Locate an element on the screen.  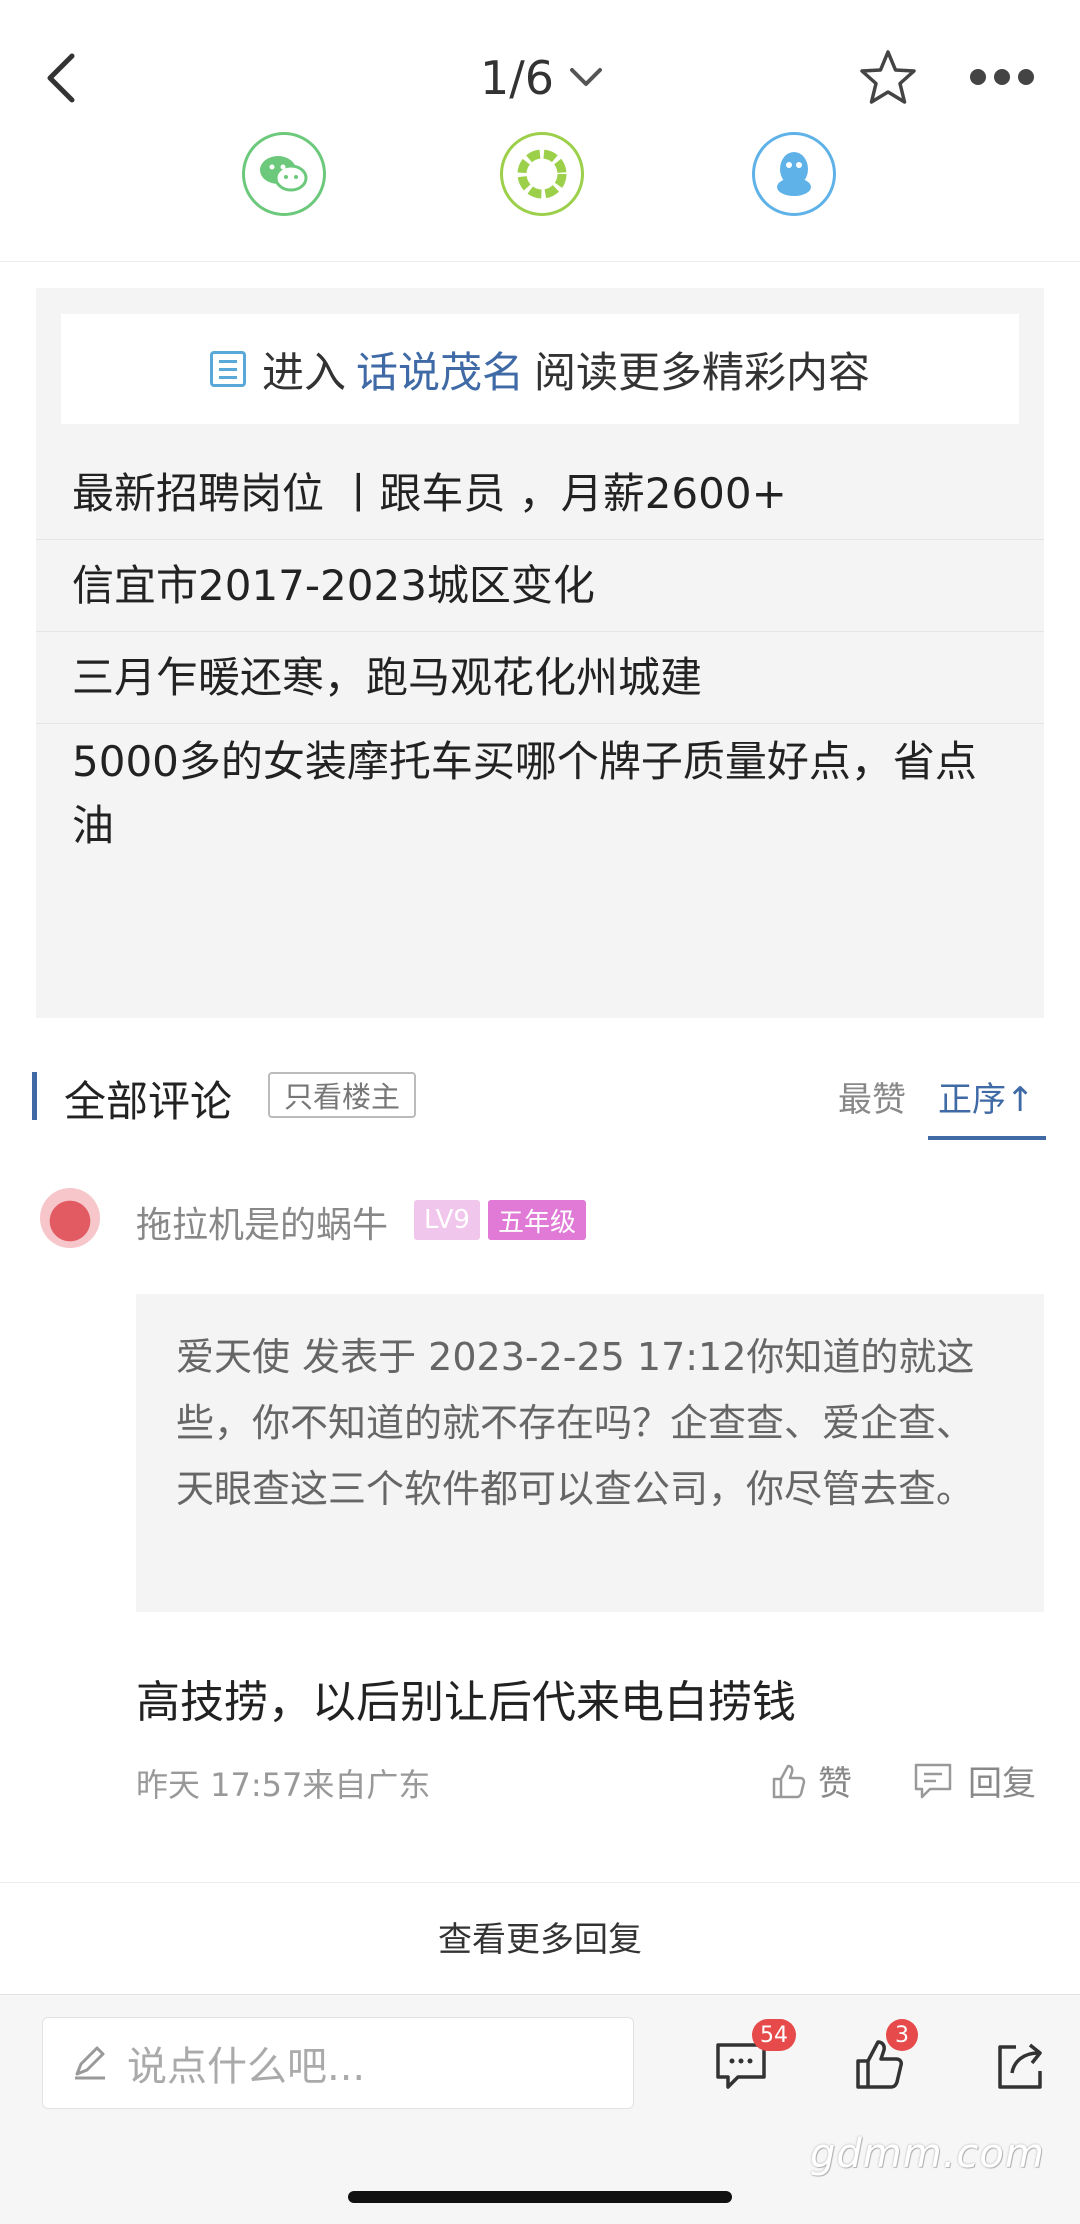
comment-username: 拖拉机是的蜗牛 is located at coordinates (262, 1222).